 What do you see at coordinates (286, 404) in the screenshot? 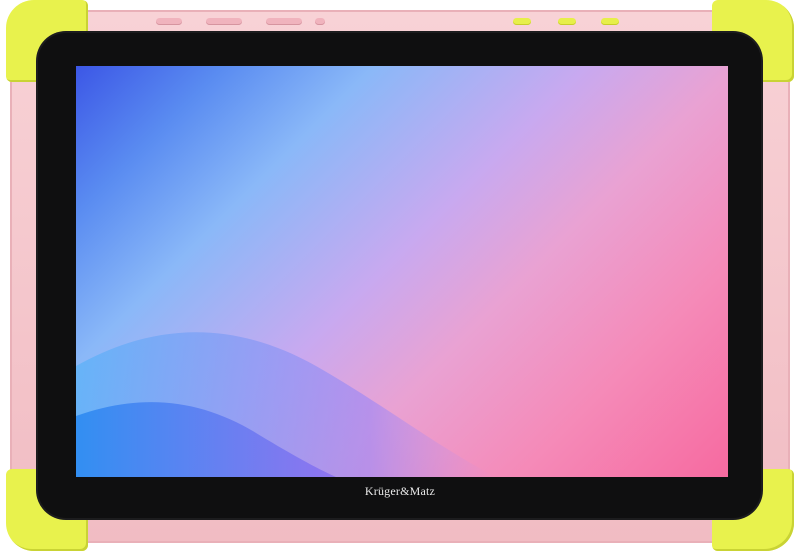
I see `wallpaper` at bounding box center [286, 404].